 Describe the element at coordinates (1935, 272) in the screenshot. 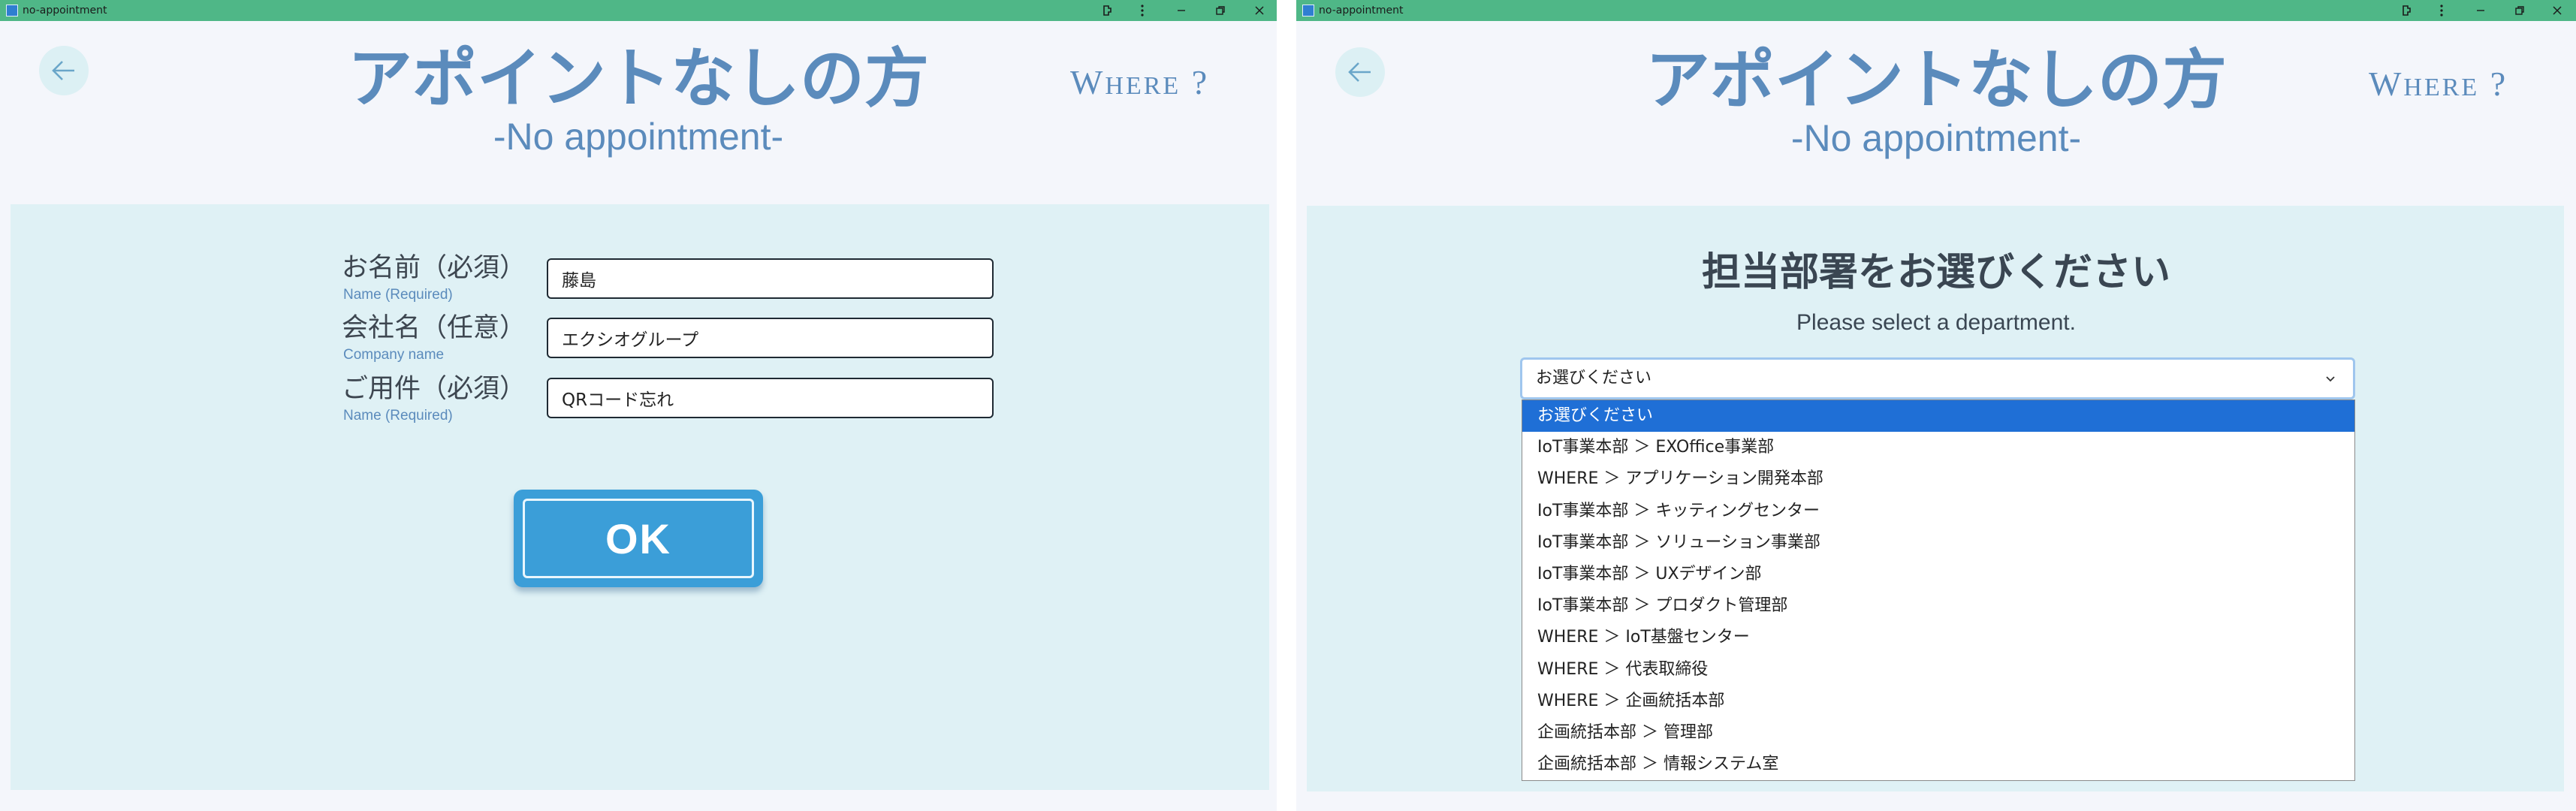

I see `department-heading: 担当部署をお選びください` at that location.